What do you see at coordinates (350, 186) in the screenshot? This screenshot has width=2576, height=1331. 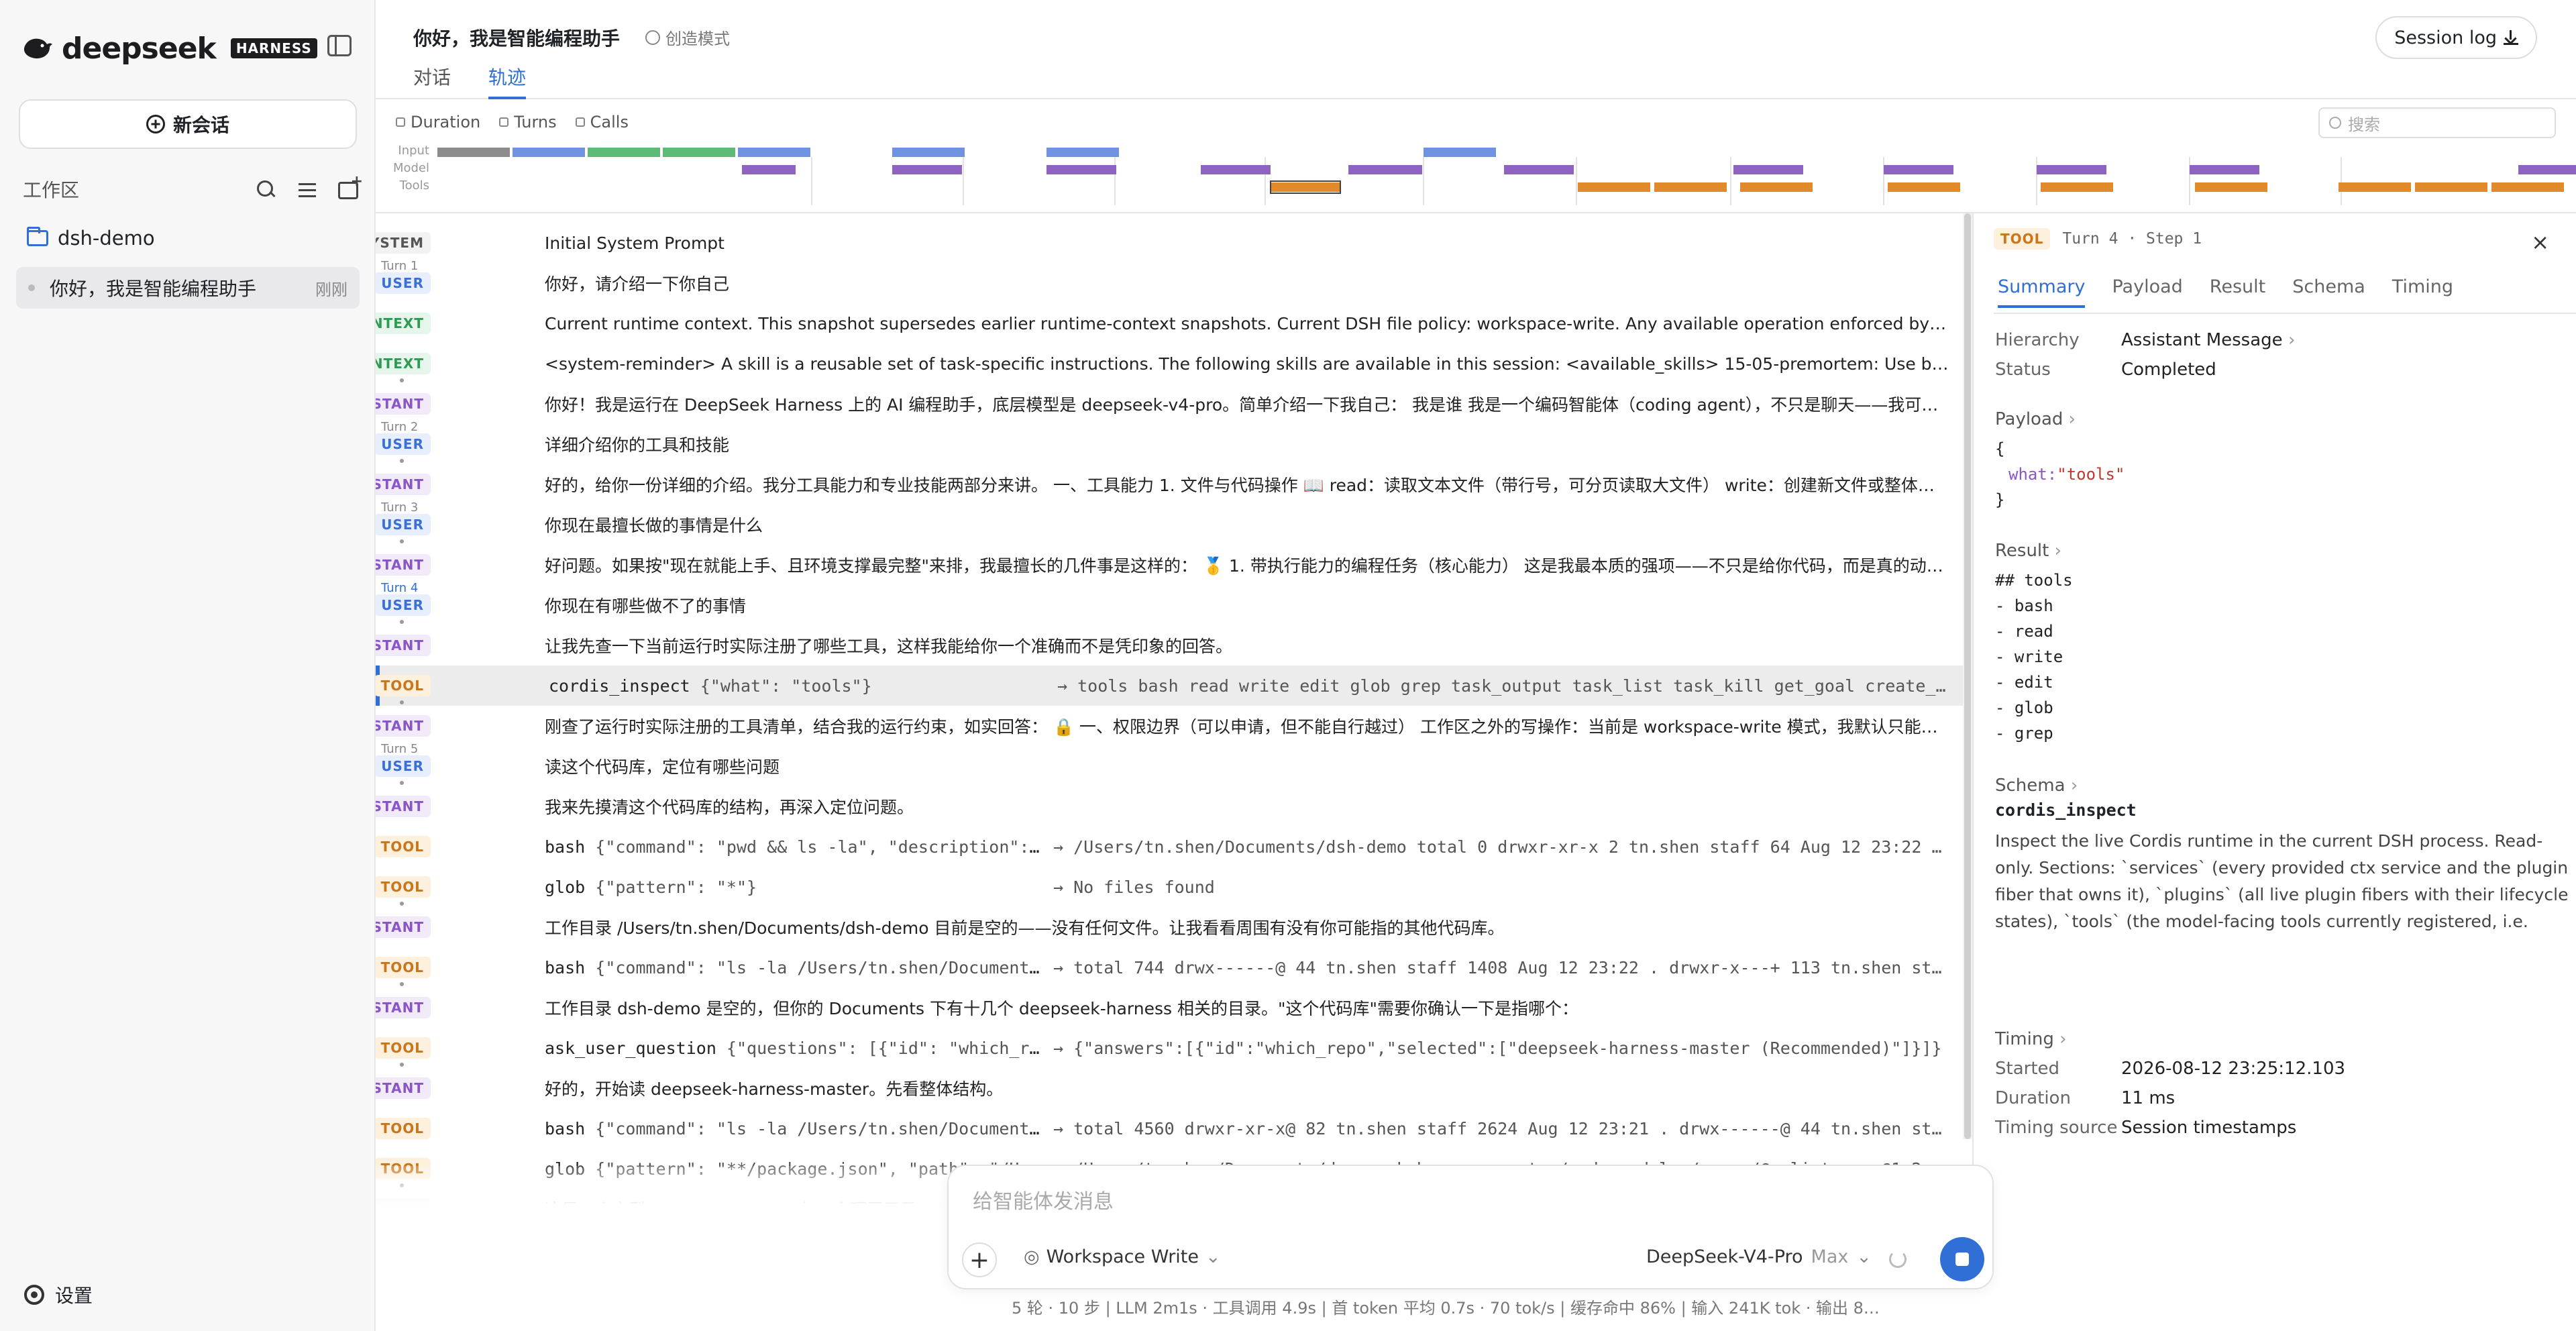 I see `new-folder-icon` at bounding box center [350, 186].